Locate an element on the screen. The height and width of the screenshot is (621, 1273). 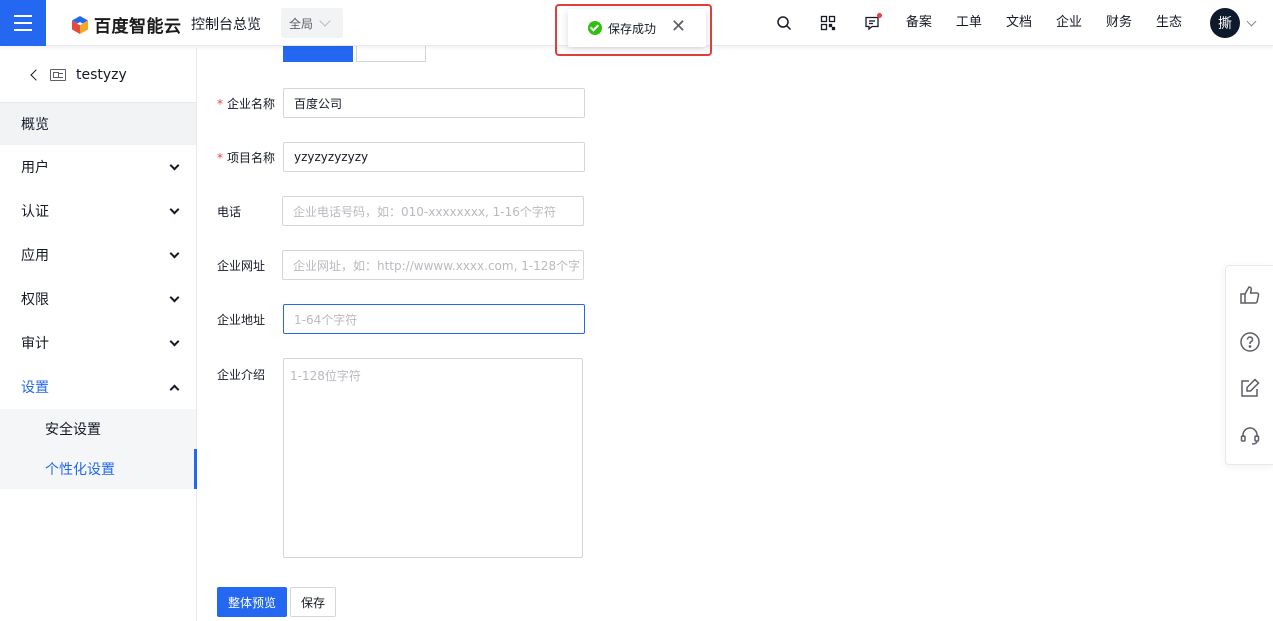
scope-value: 全局 is located at coordinates (301, 23).